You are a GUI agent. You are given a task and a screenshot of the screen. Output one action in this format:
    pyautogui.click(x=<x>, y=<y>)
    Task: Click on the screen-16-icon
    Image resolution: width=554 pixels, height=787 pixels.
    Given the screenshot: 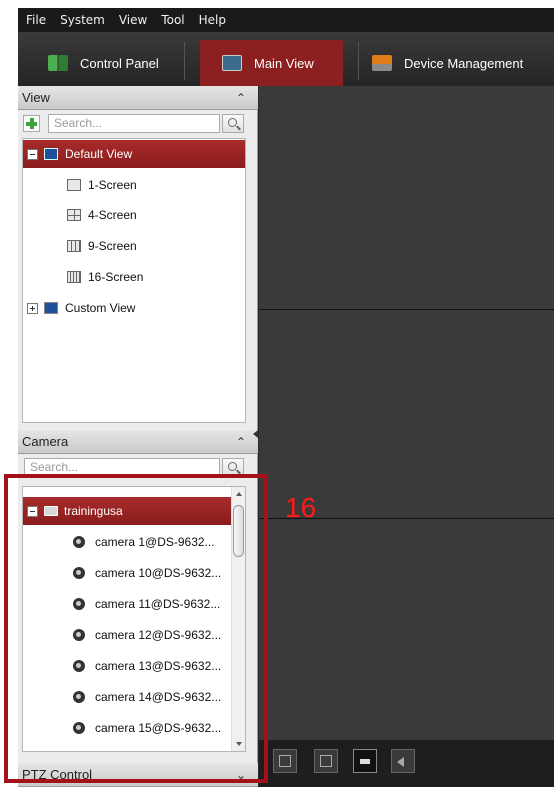 What is the action you would take?
    pyautogui.click(x=74, y=277)
    